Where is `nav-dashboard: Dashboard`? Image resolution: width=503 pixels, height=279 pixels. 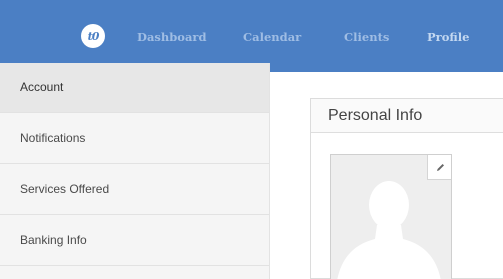
nav-dashboard: Dashboard is located at coordinates (172, 37).